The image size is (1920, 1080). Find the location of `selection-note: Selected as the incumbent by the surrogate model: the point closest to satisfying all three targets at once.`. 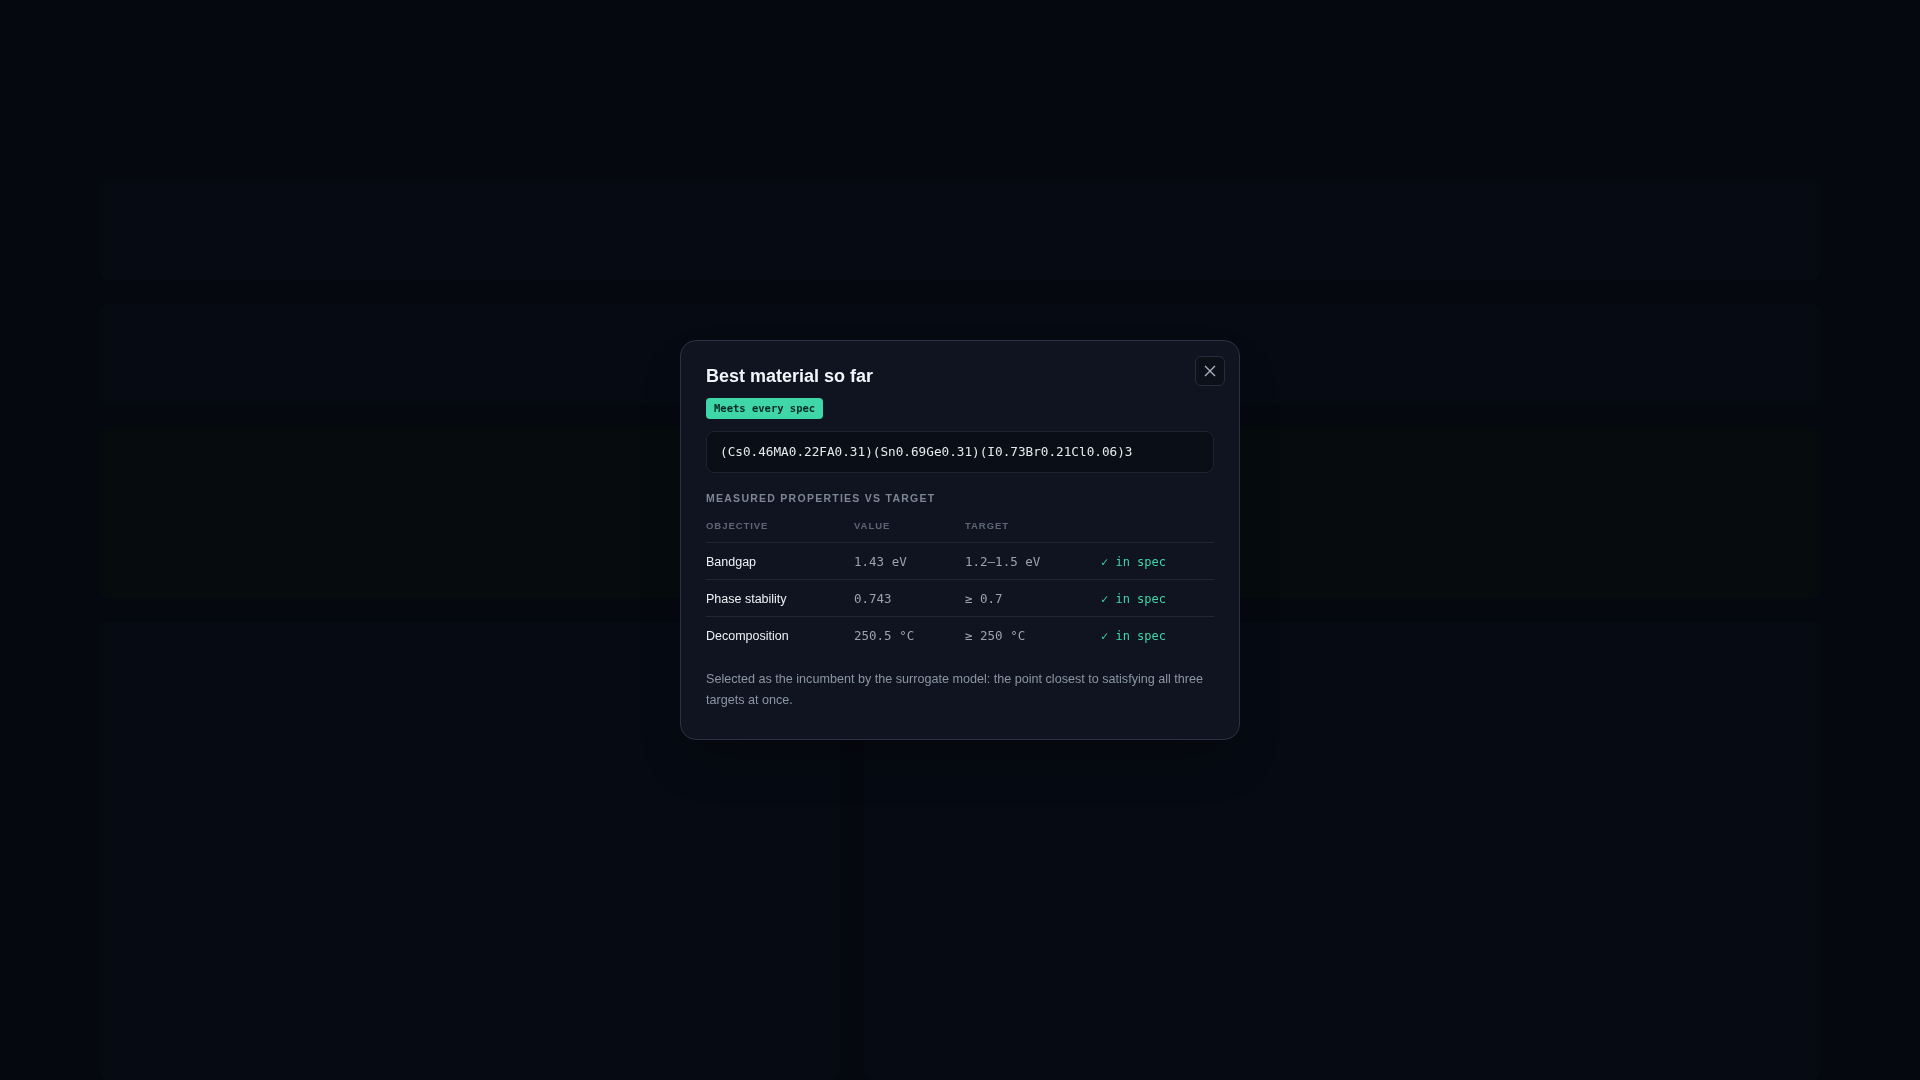

selection-note: Selected as the incumbent by the surrogate model: the point closest to satisfying all three targets at once. is located at coordinates (955, 690).